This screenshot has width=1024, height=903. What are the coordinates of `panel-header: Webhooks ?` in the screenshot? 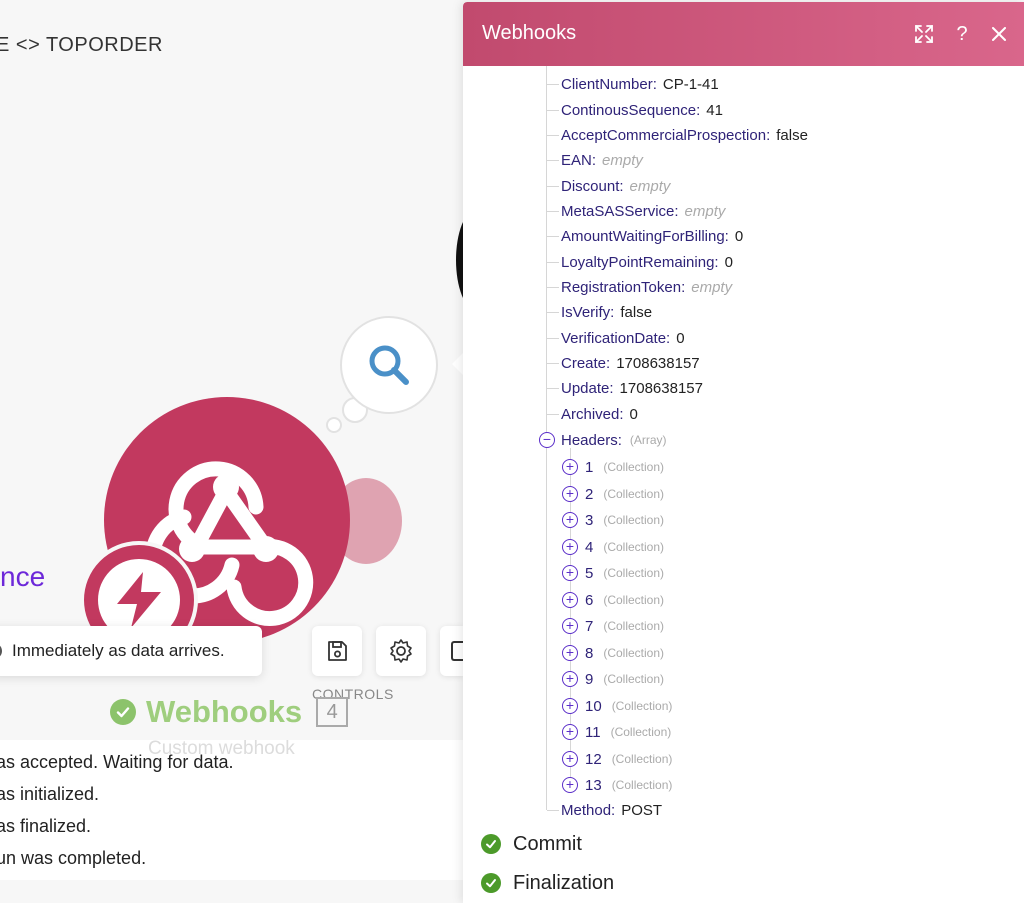 It's located at (743, 34).